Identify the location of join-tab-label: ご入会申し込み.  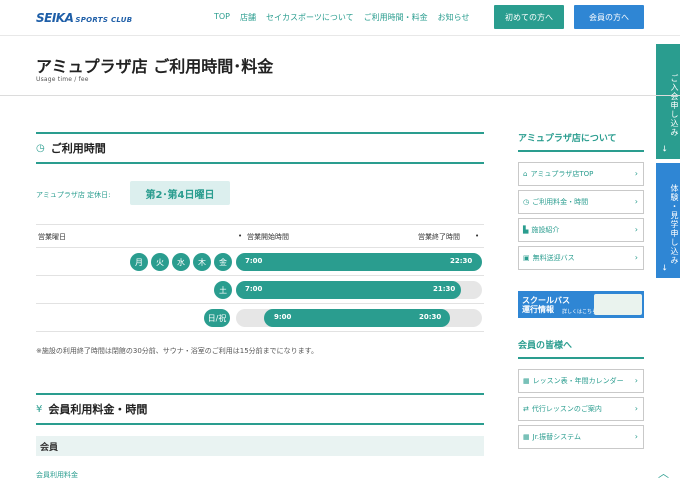
(674, 105).